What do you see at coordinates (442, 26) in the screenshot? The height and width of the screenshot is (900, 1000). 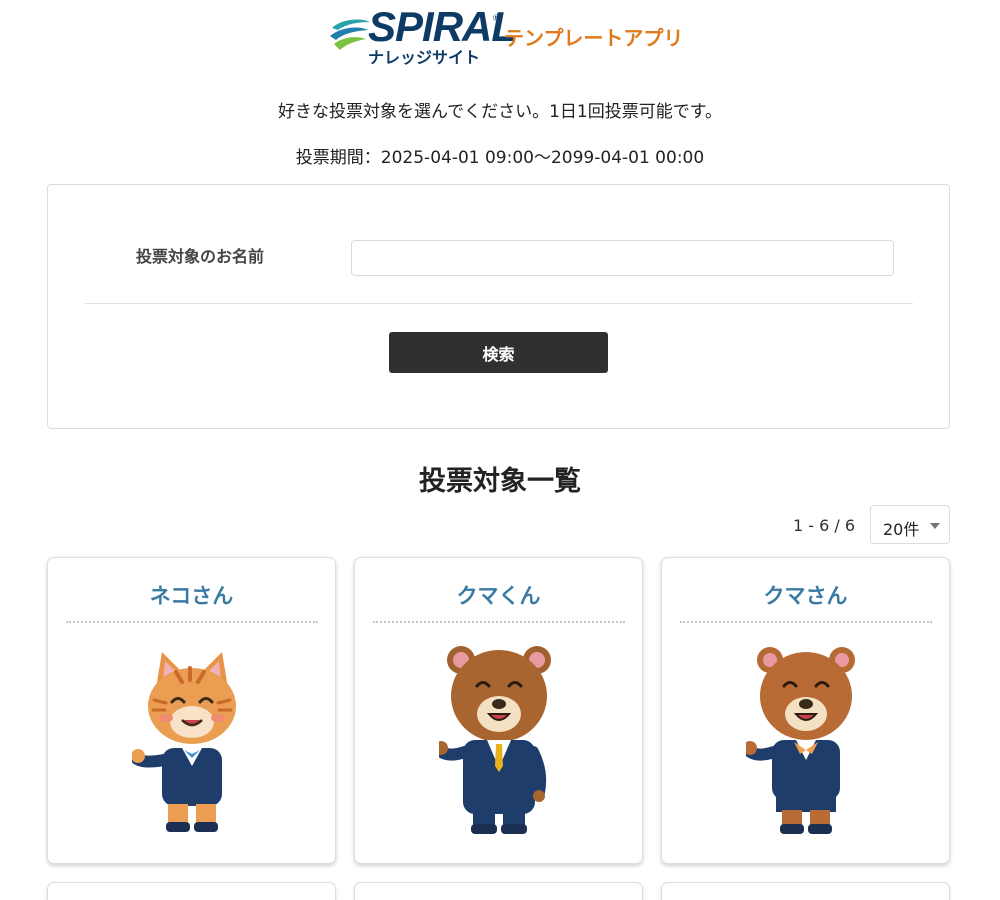 I see `logo-wordmark: SPIRAL` at bounding box center [442, 26].